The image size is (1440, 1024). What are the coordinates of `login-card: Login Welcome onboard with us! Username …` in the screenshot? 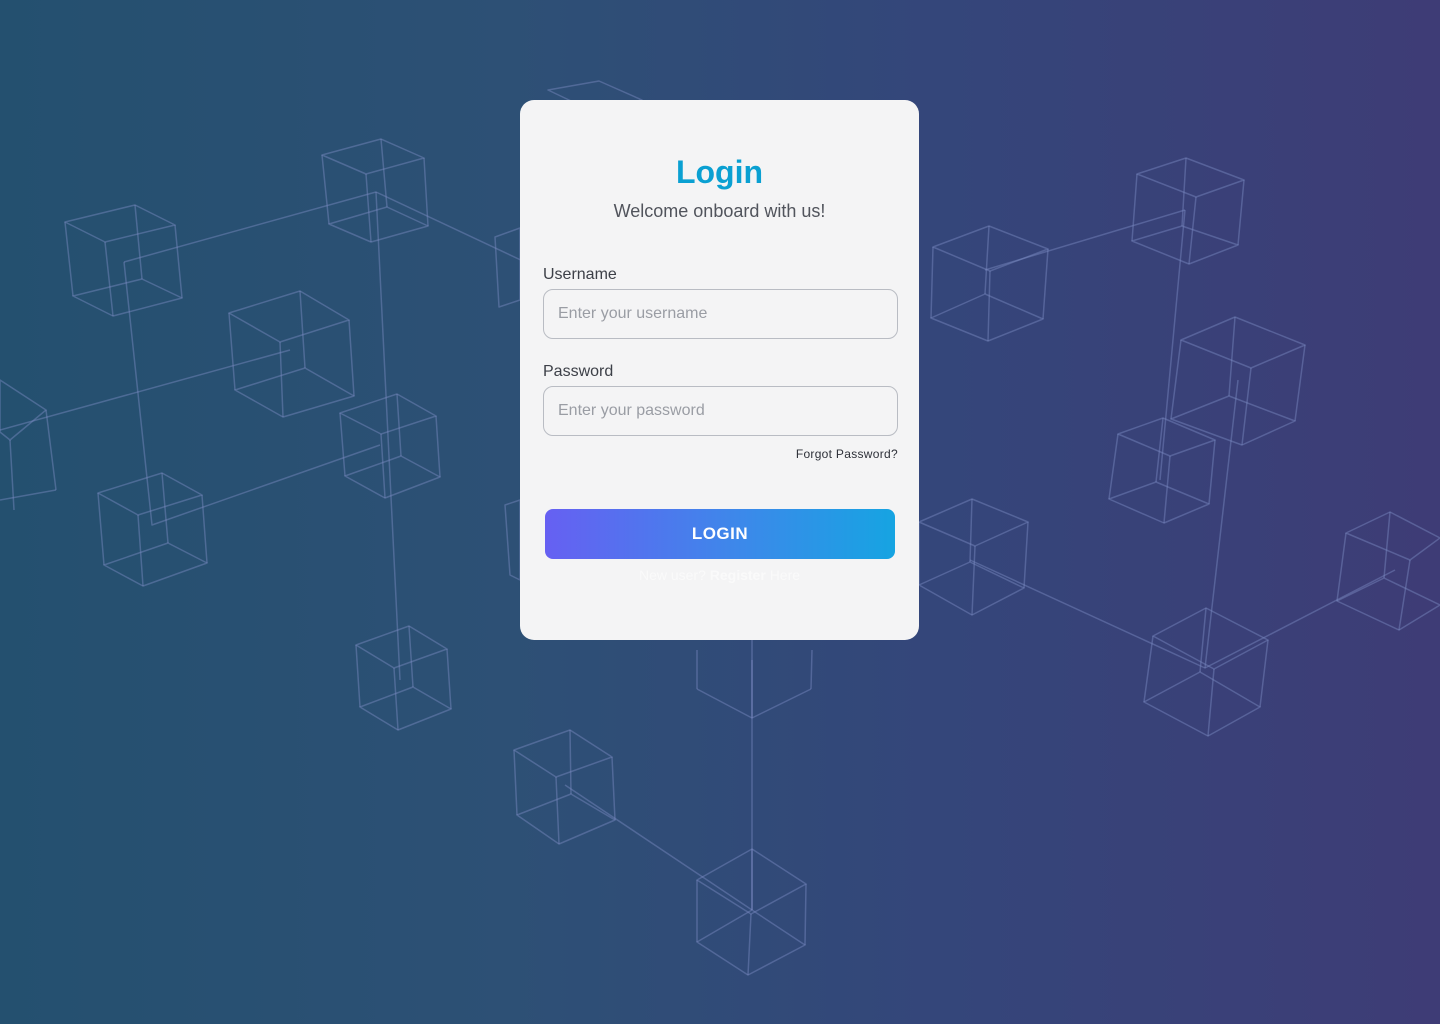 It's located at (719, 370).